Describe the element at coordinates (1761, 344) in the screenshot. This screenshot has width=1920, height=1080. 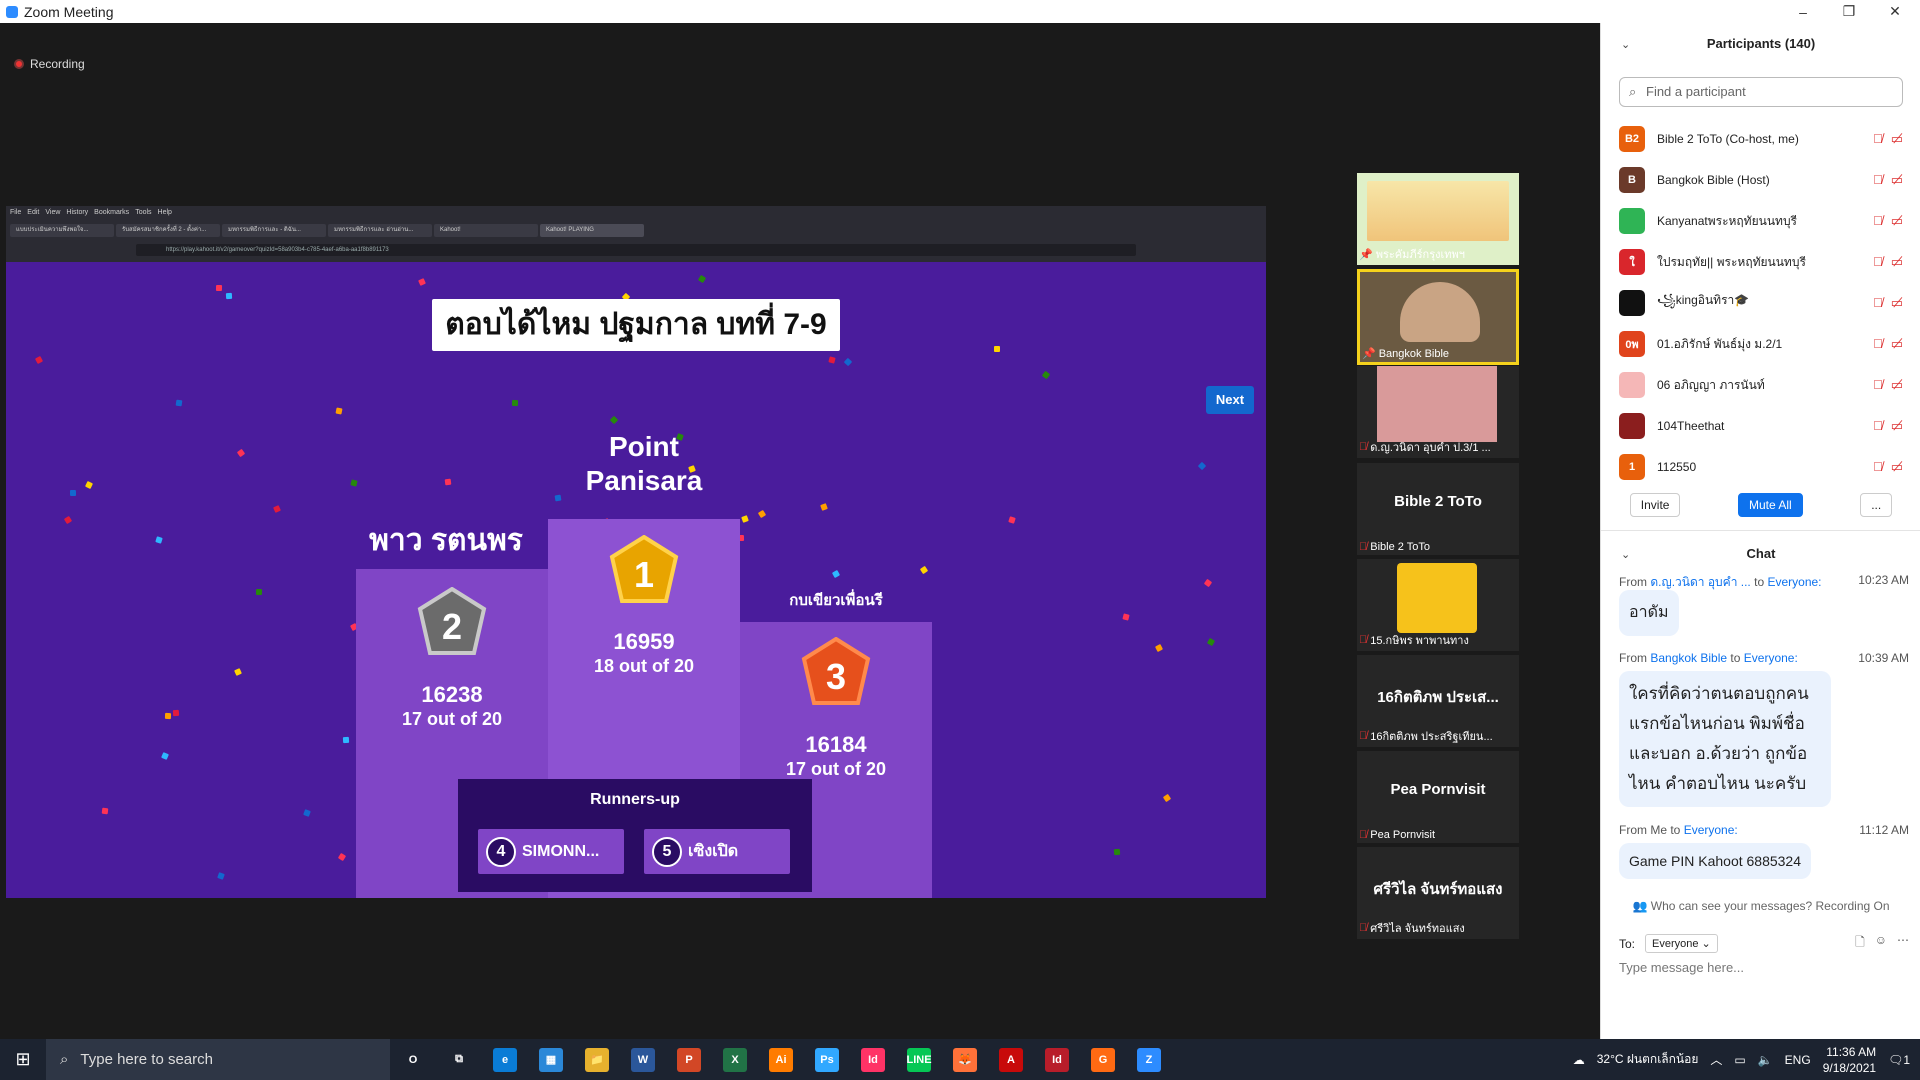
I see `participant-row: 0พ 01.อภิรักษ์ พันธ์มุ่ง ม.2/1 🎙̸ ▭̸` at that location.